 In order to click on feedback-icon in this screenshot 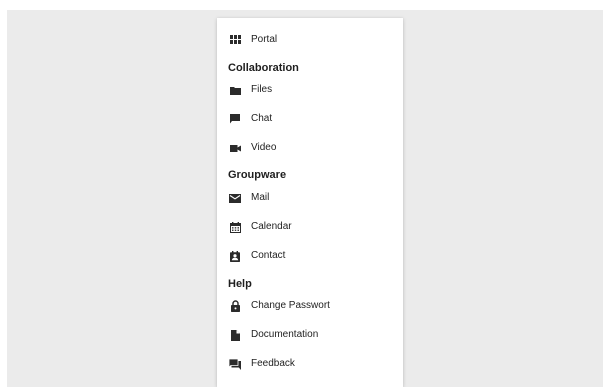, I will do `click(235, 364)`.